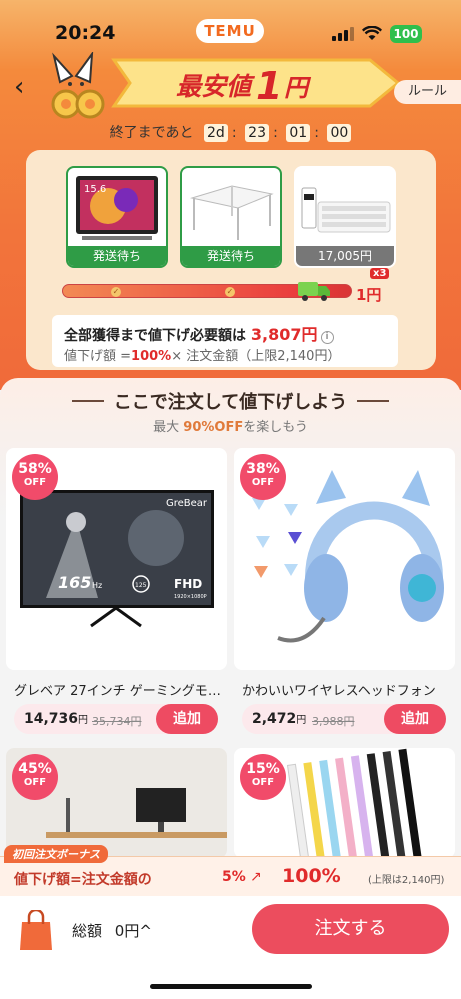 This screenshot has height=999, width=461. I want to click on price-bar: 2,472円 3,988円 追加, so click(344, 719).